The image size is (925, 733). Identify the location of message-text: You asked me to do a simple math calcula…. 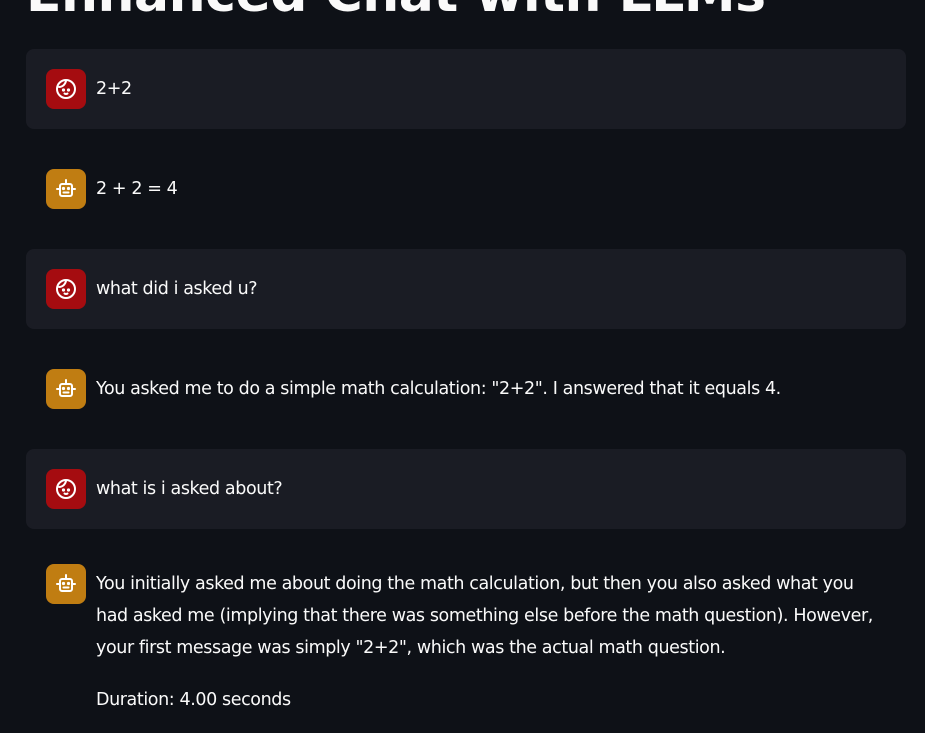
(438, 389).